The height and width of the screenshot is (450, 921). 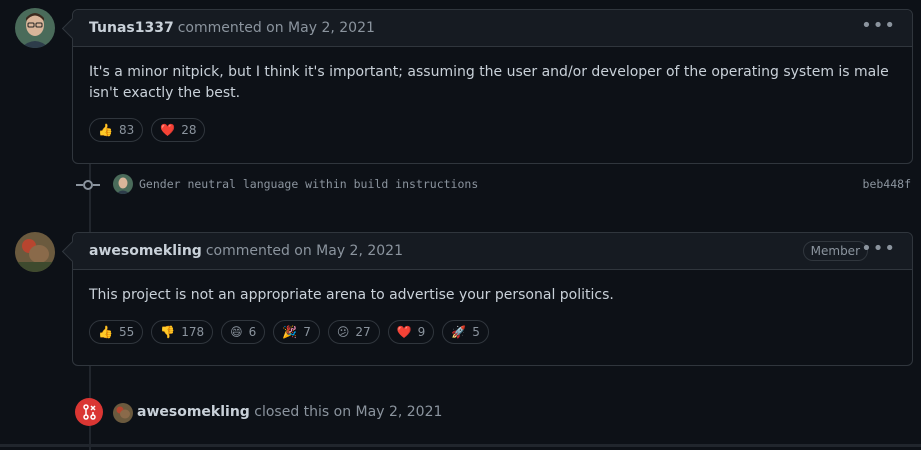 I want to click on reaction-count: 27, so click(x=363, y=332).